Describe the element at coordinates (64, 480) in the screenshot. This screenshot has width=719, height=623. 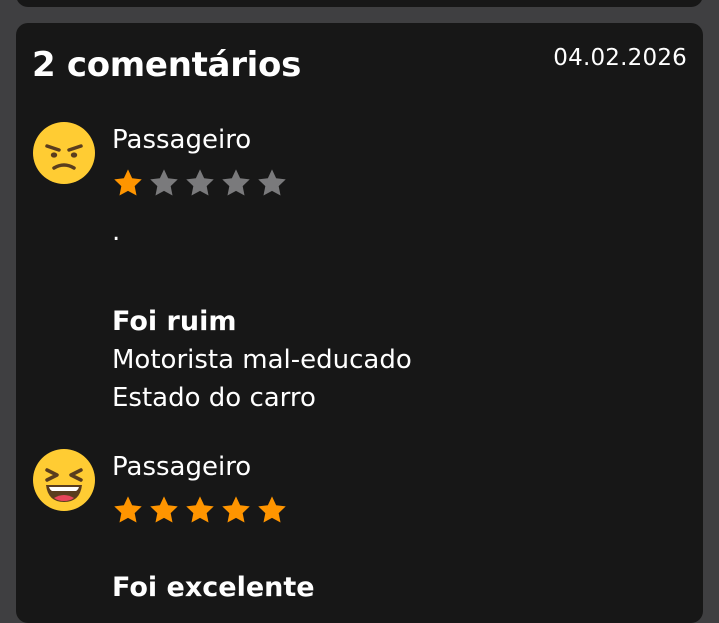
I see `laughing-face-emoji-icon` at that location.